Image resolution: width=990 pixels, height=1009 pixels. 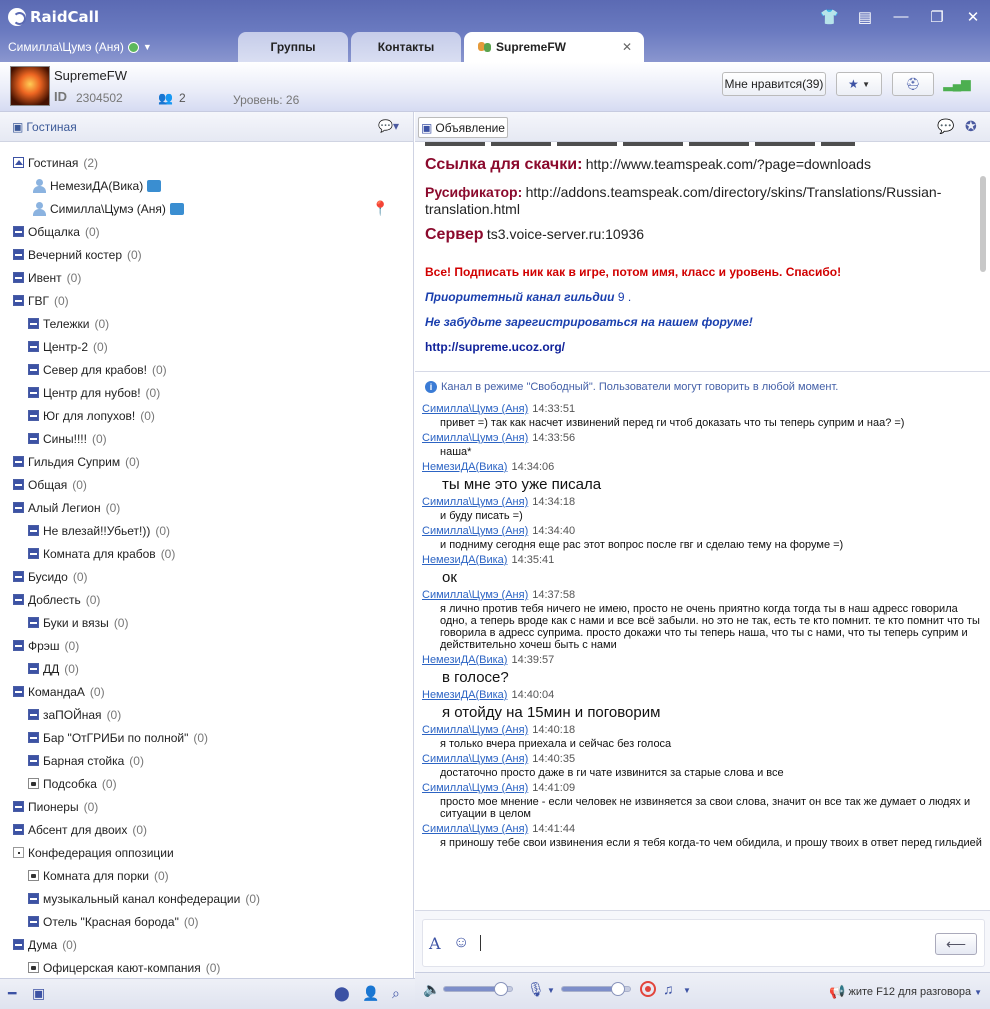 What do you see at coordinates (206, 300) in the screenshot?
I see `tree-channel: ГВГ (0)` at bounding box center [206, 300].